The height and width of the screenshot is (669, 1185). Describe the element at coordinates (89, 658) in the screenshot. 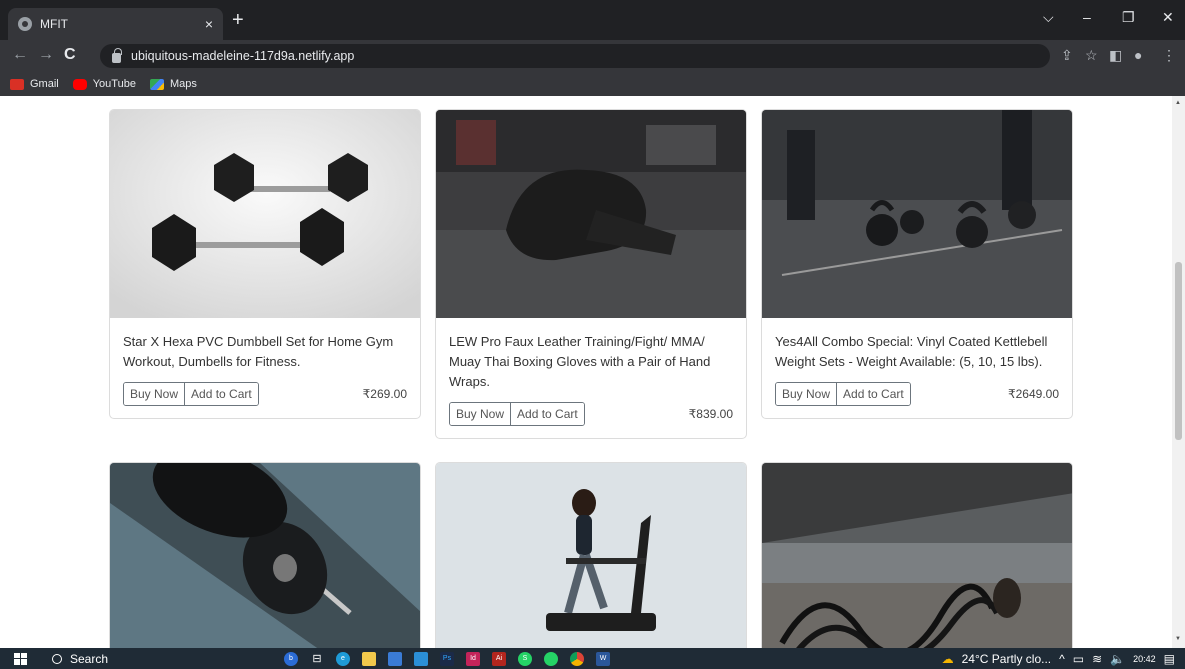

I see `search-label: Search` at that location.